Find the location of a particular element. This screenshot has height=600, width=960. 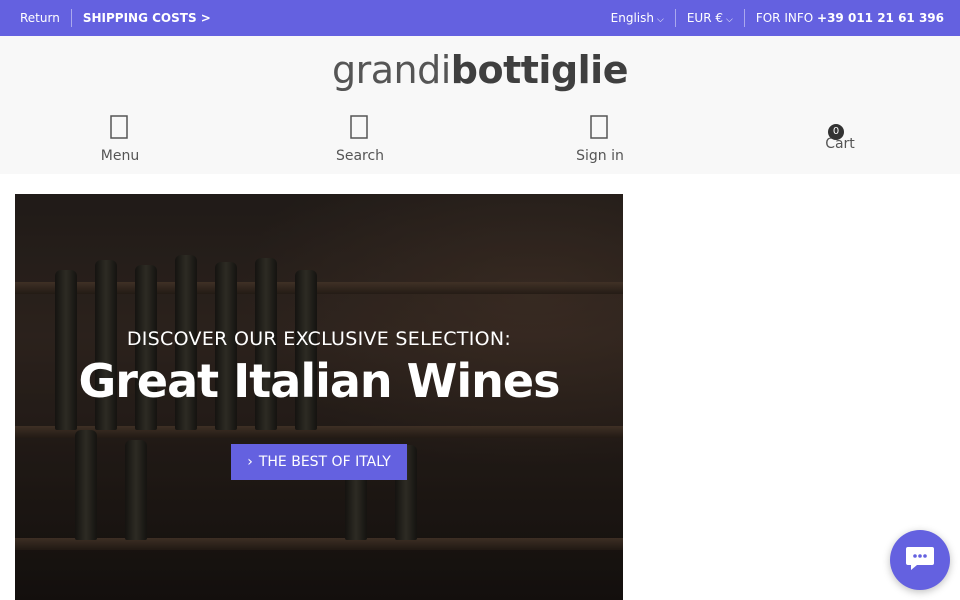

info-prefix: FOR INFO is located at coordinates (784, 18).